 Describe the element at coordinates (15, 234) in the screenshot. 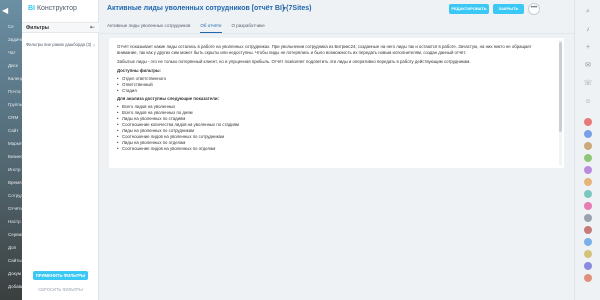

I see `portal-menu-item: Сервисы` at that location.